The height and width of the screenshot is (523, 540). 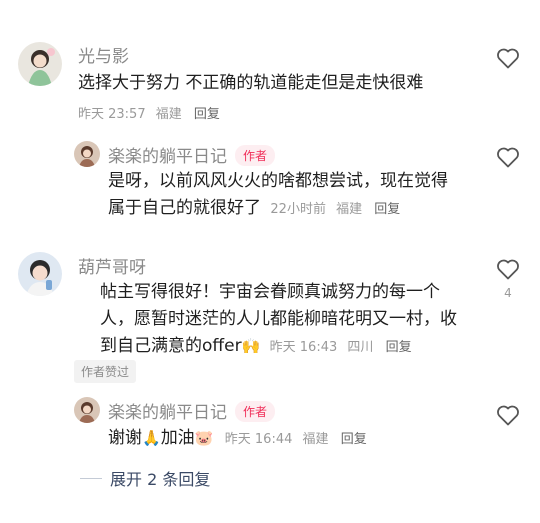 What do you see at coordinates (151, 438) in the screenshot?
I see `pray-hands-icon: 🙏` at bounding box center [151, 438].